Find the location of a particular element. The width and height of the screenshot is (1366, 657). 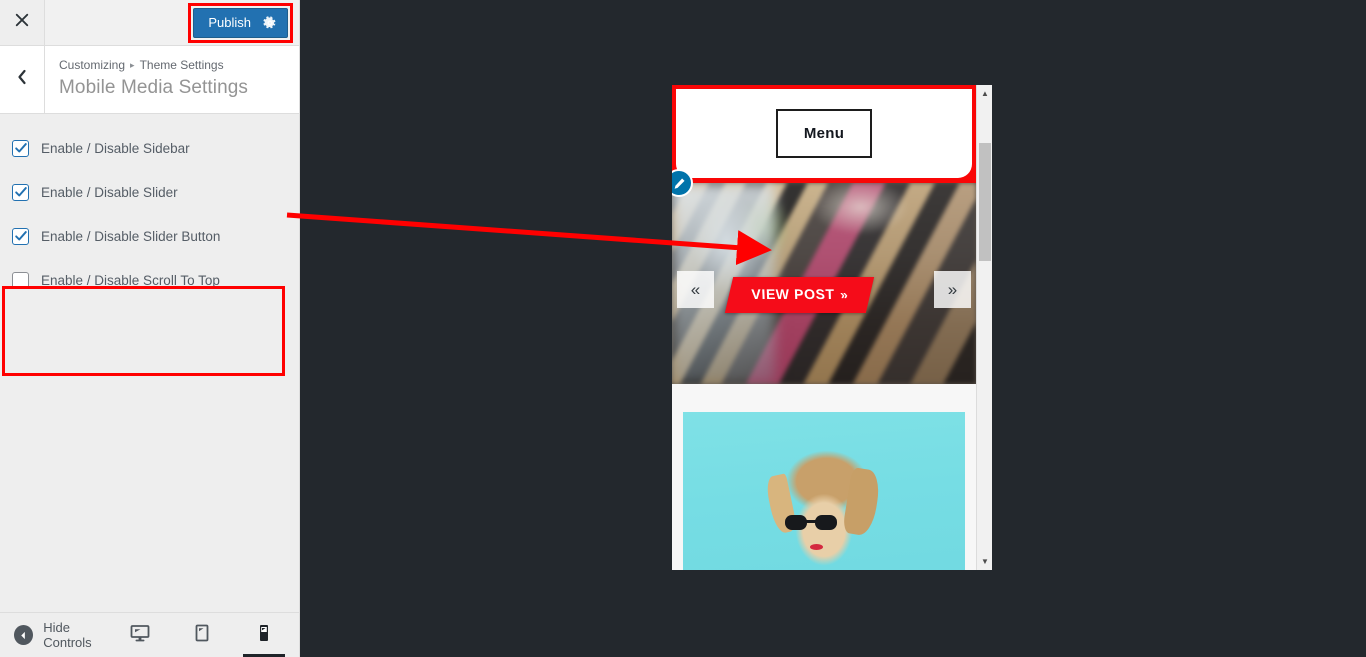

gear-icon is located at coordinates (270, 22).